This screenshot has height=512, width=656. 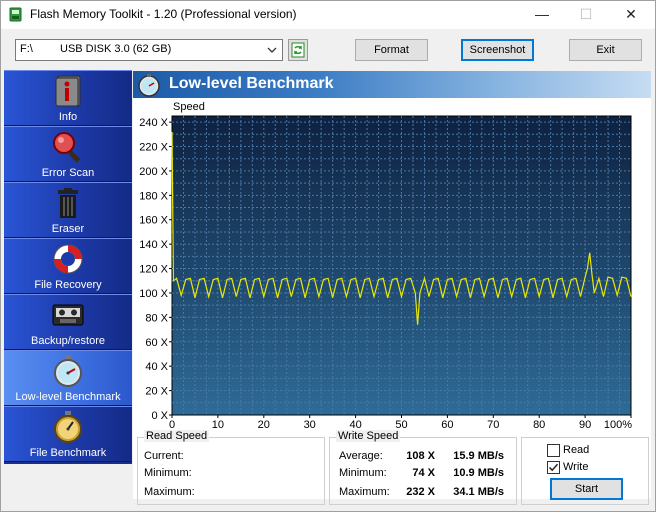 What do you see at coordinates (420, 492) in the screenshot?
I see `write-maximum-x: 232 X` at bounding box center [420, 492].